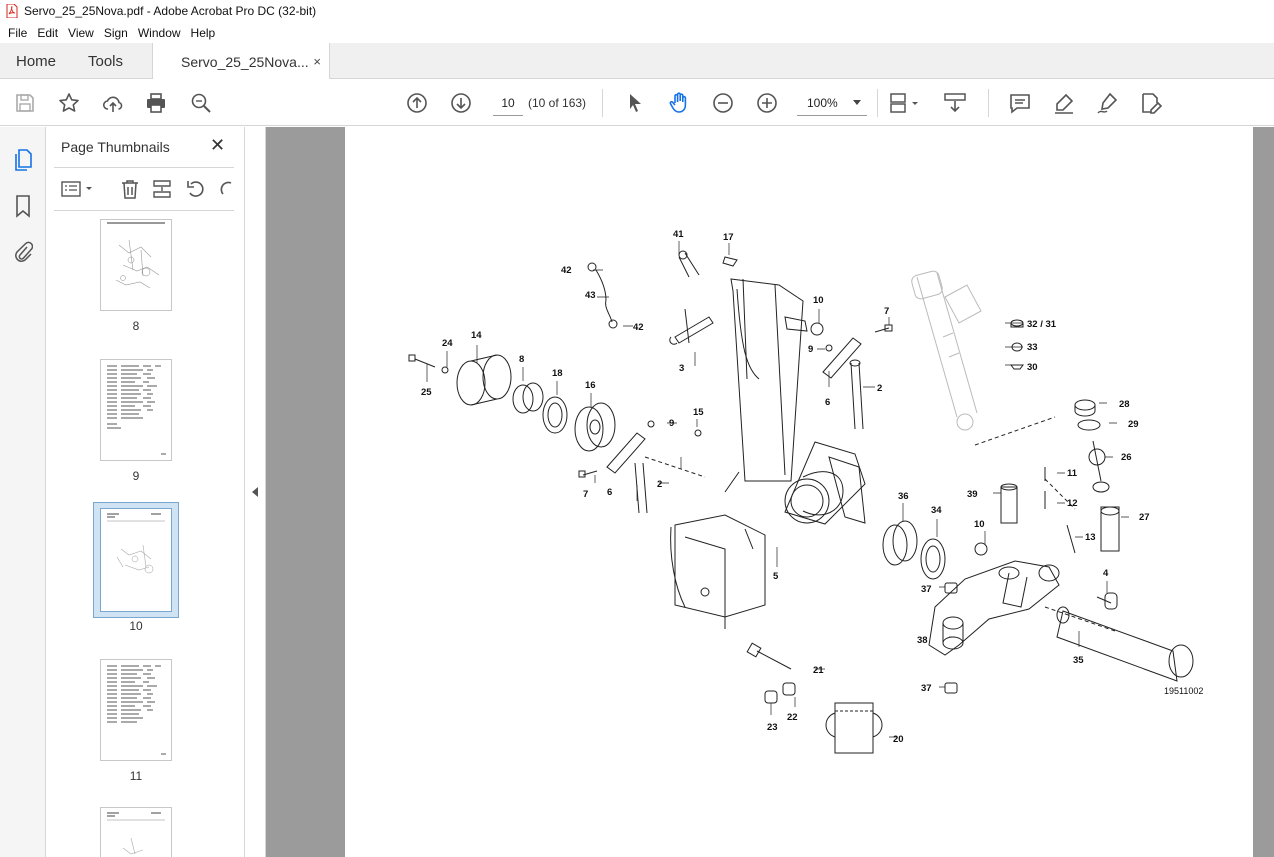  I want to click on callout-label: 21, so click(818, 670).